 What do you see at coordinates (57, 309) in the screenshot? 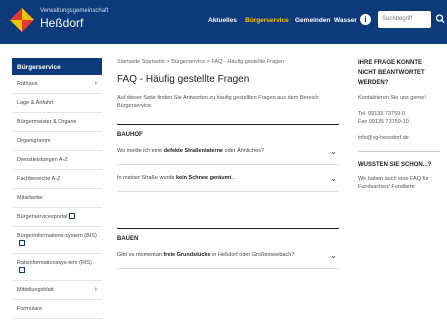
I see `sidebar-item-formulare: Formulare` at bounding box center [57, 309].